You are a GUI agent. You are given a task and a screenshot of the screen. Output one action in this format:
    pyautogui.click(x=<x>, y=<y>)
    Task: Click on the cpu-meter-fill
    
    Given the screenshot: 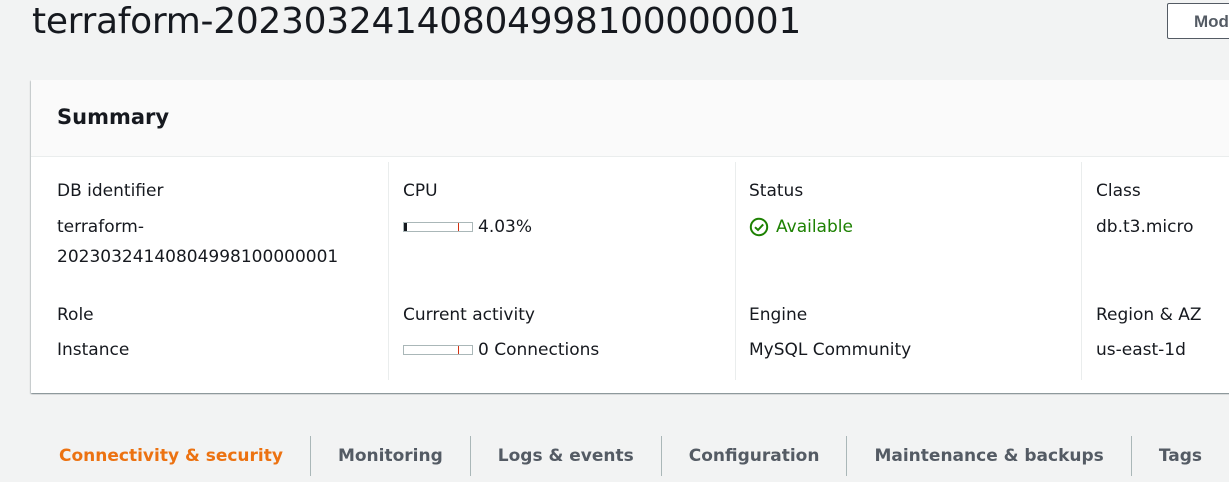 What is the action you would take?
    pyautogui.click(x=405, y=227)
    